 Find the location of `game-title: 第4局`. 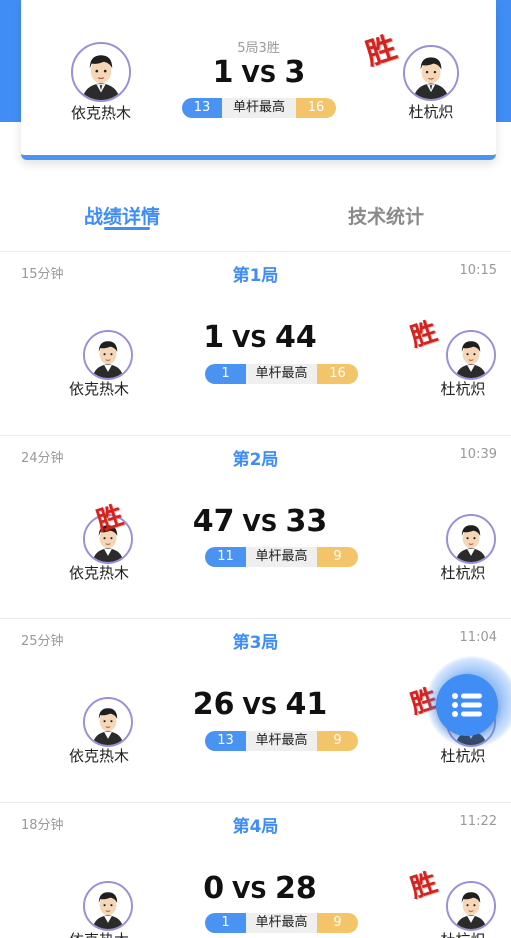

game-title: 第4局 is located at coordinates (255, 827).